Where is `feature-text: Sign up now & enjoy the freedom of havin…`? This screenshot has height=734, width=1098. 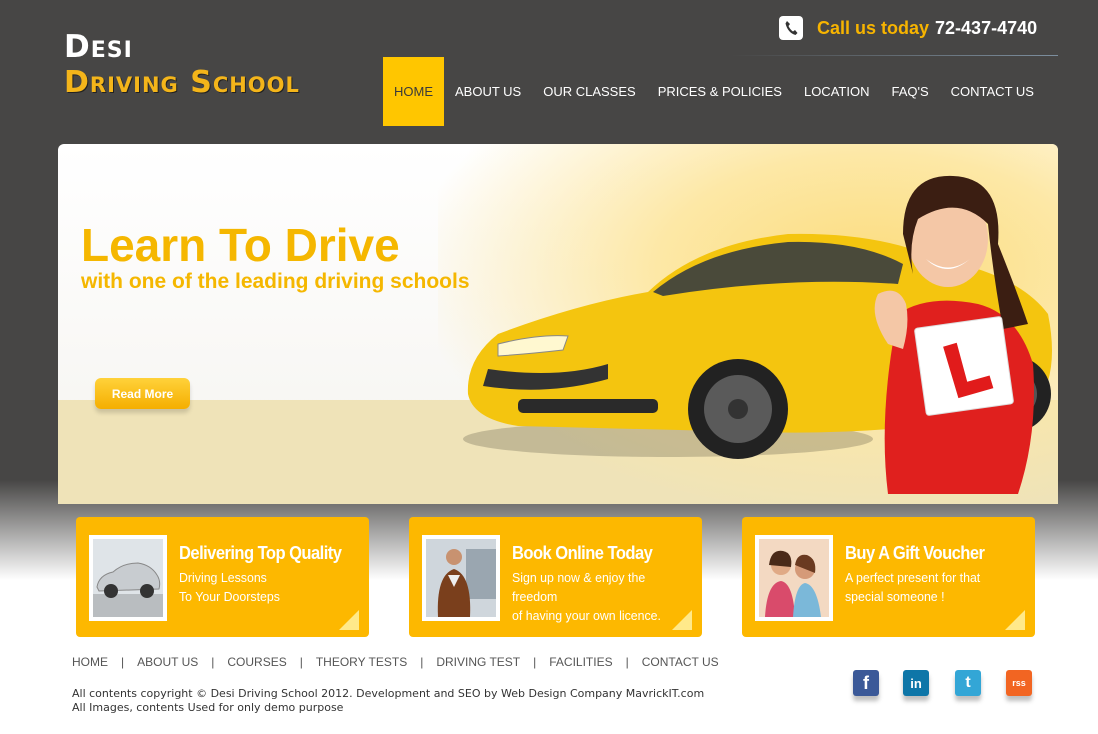 feature-text: Sign up now & enjoy the freedom of havin… is located at coordinates (586, 596).